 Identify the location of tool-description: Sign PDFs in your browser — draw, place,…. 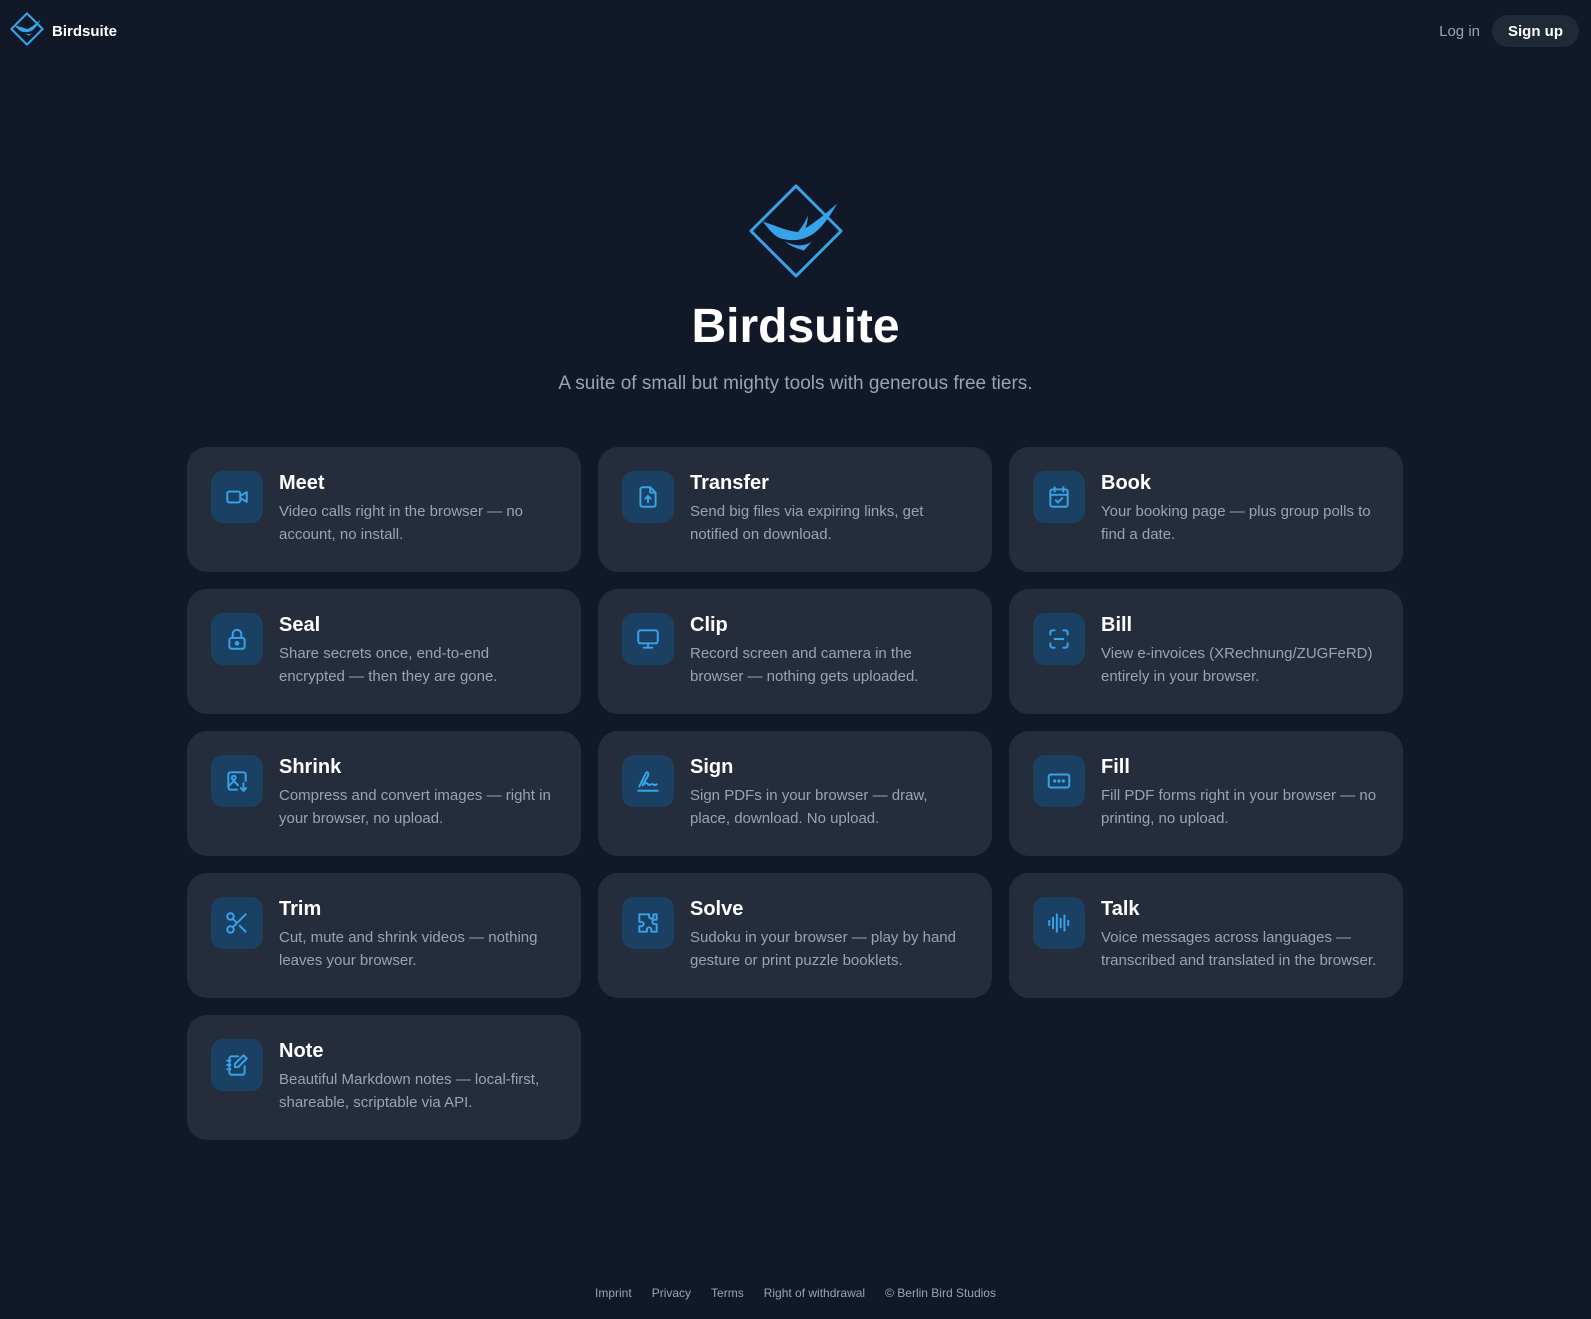
(809, 807).